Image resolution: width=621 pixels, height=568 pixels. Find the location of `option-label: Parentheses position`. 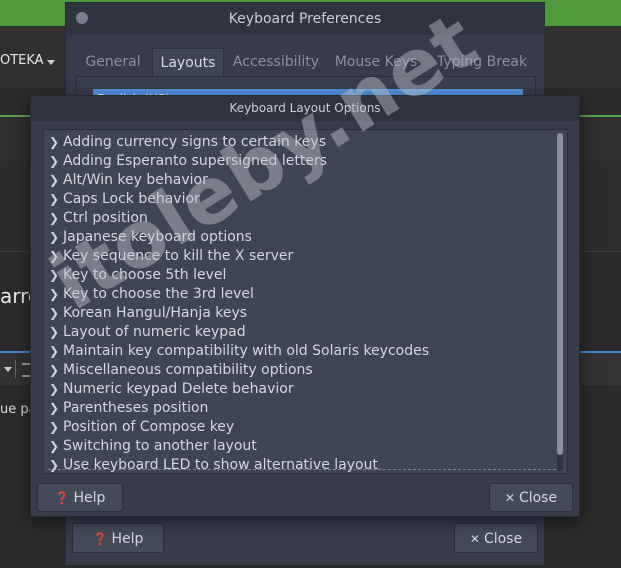

option-label: Parentheses position is located at coordinates (136, 408).